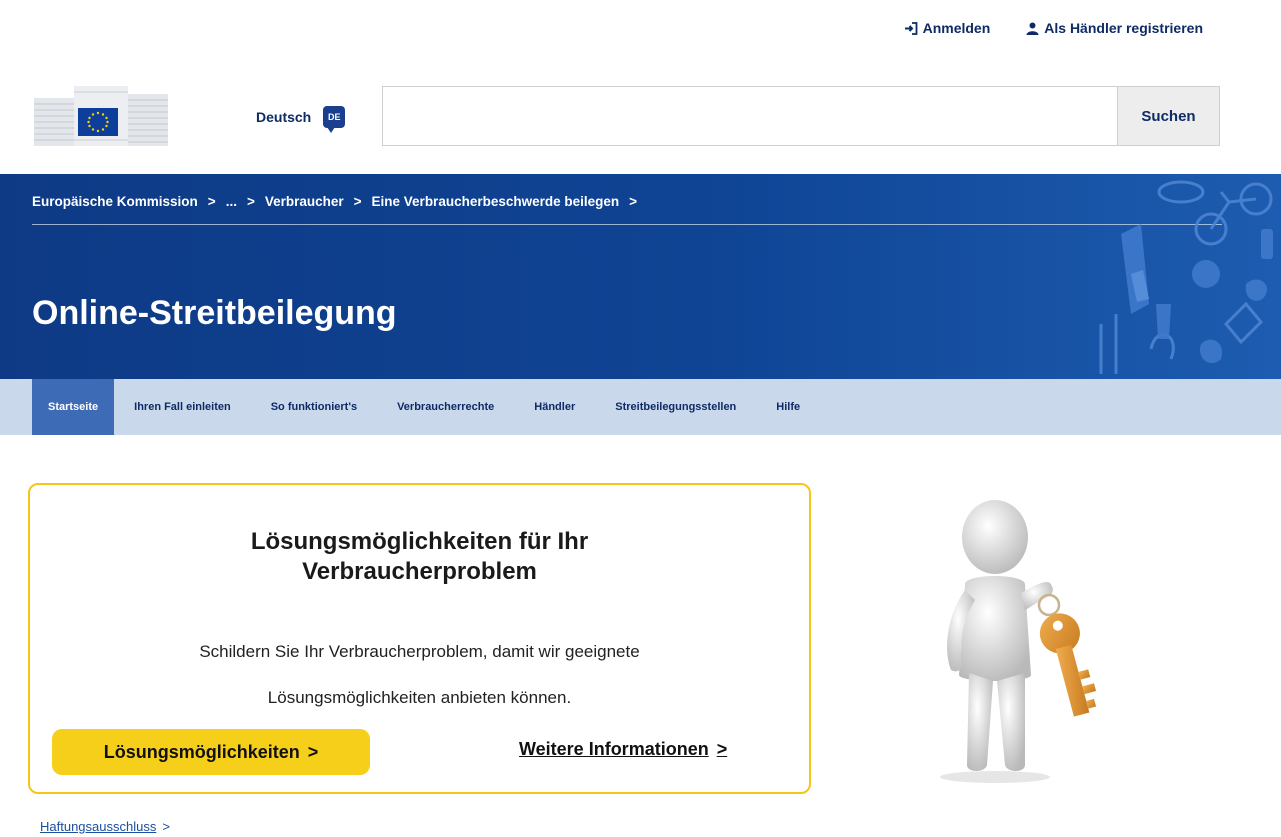 The height and width of the screenshot is (837, 1281). Describe the element at coordinates (956, 28) in the screenshot. I see `login-label: Anmelden` at that location.